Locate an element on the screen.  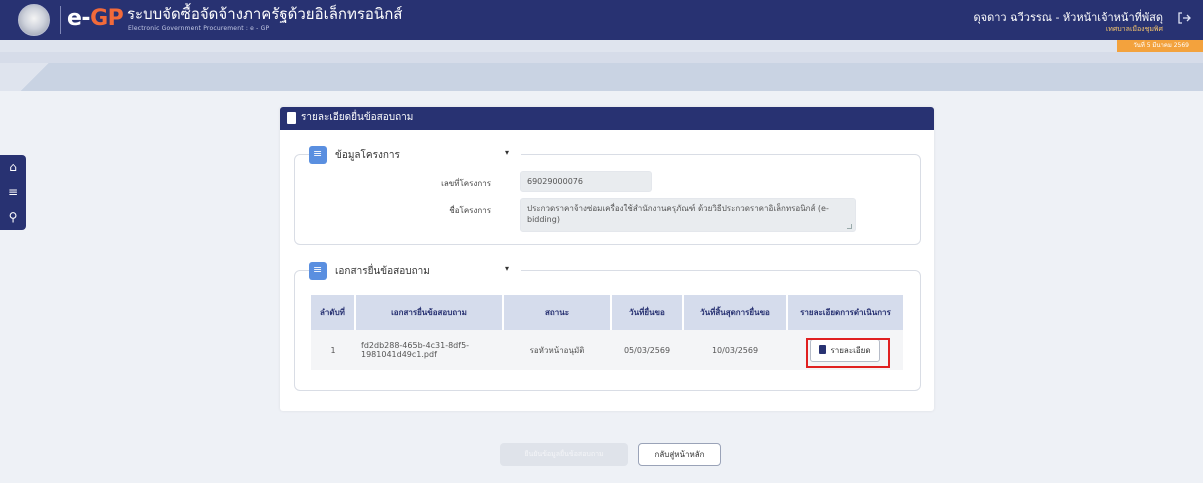
cell-no: 1 is located at coordinates (333, 350).